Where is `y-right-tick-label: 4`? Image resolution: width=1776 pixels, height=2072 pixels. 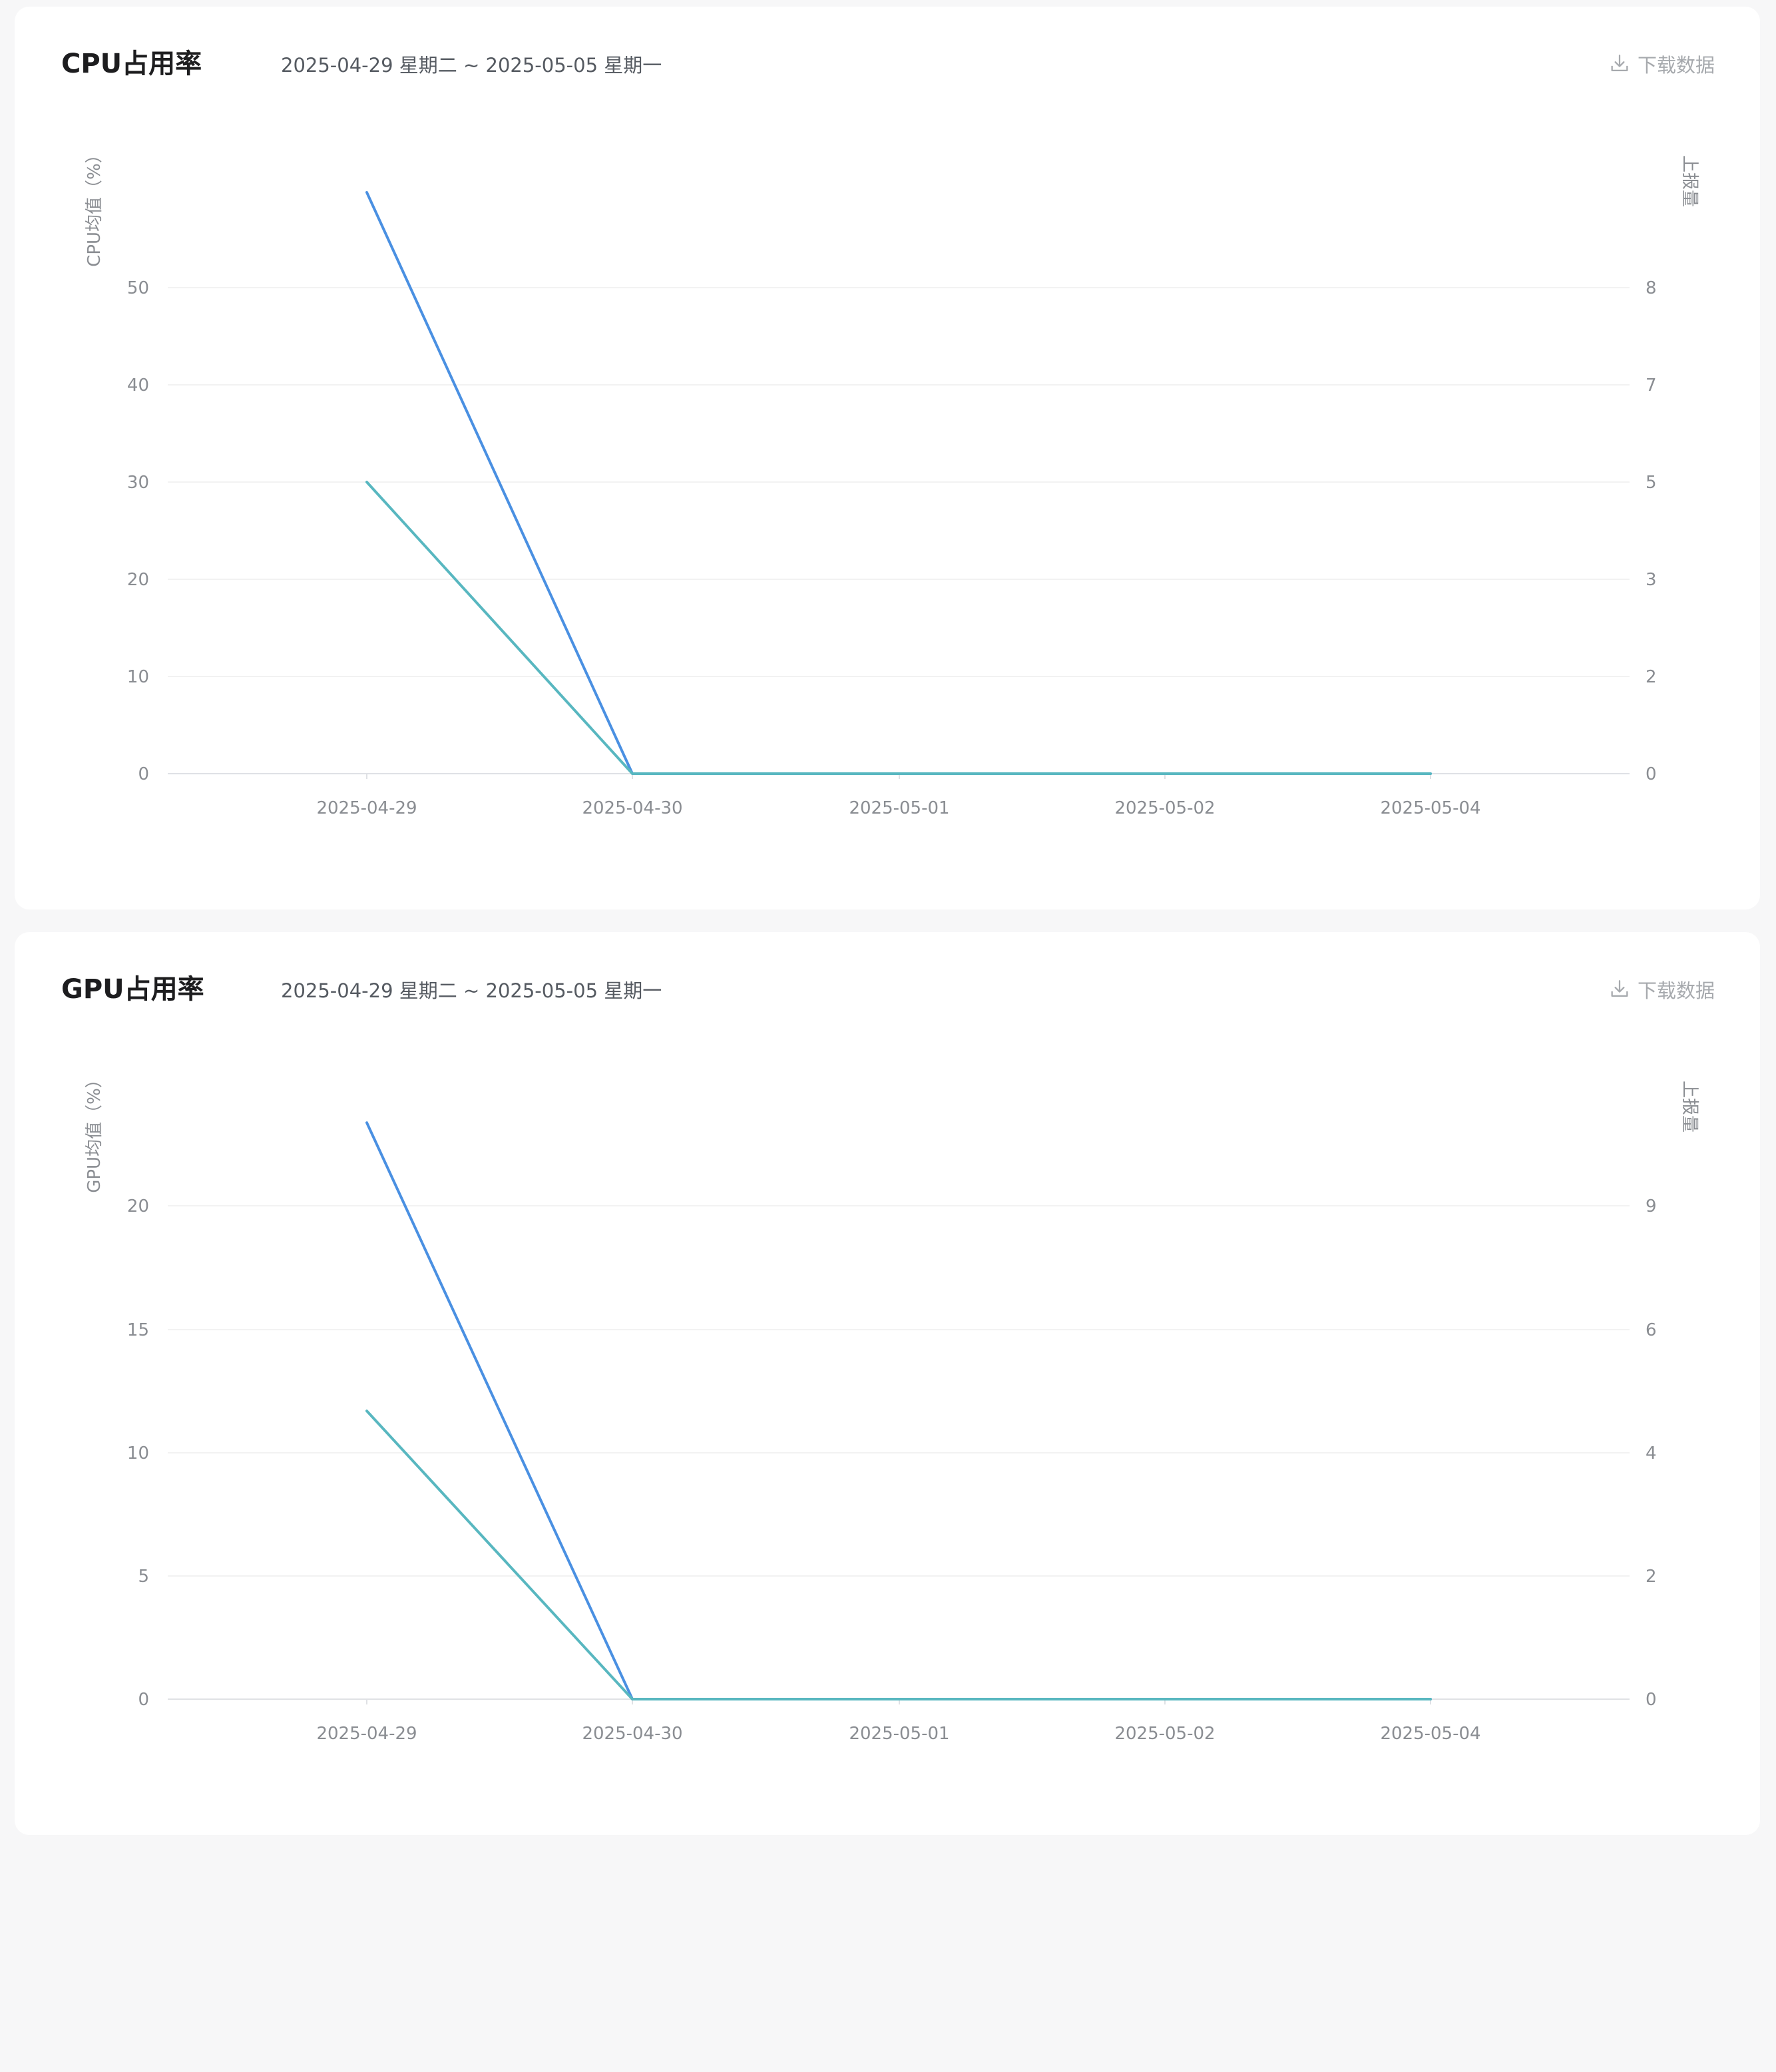 y-right-tick-label: 4 is located at coordinates (1651, 1453).